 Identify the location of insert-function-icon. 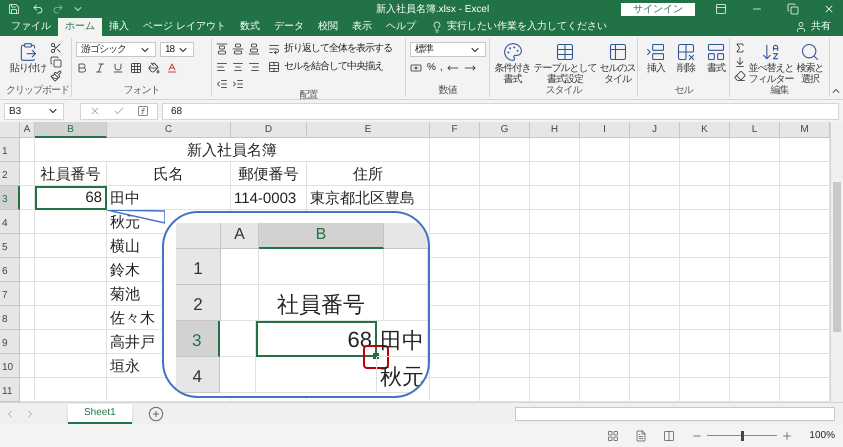
(143, 111).